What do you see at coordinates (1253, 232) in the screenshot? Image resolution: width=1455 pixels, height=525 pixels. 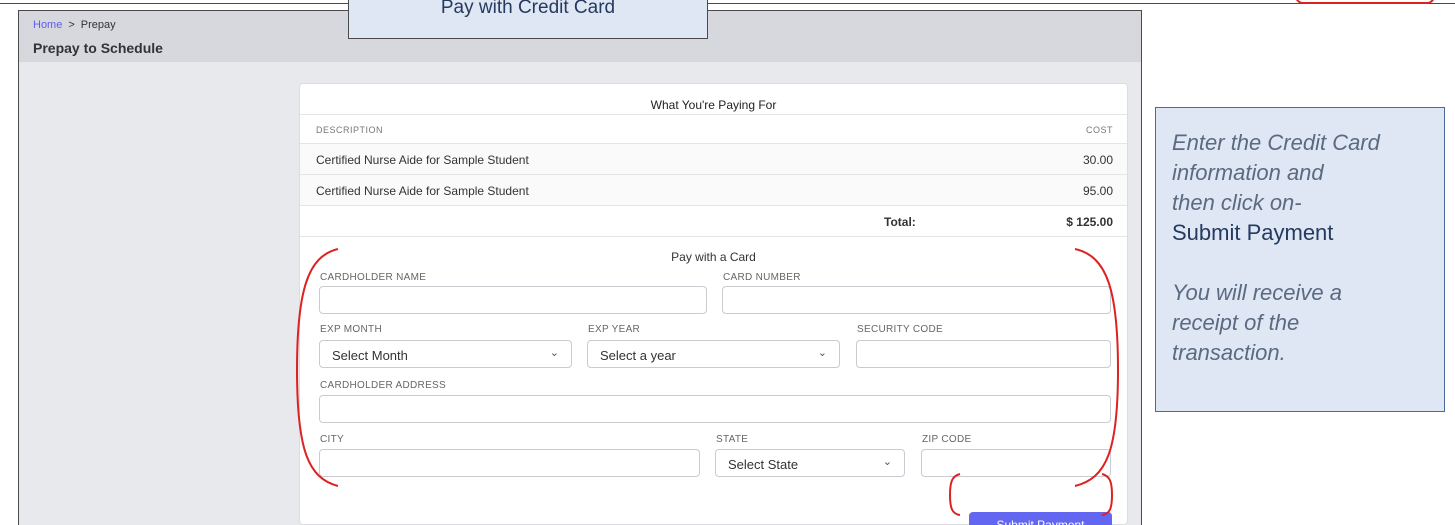 I see `callout-line-emphasis: Submit Payment` at bounding box center [1253, 232].